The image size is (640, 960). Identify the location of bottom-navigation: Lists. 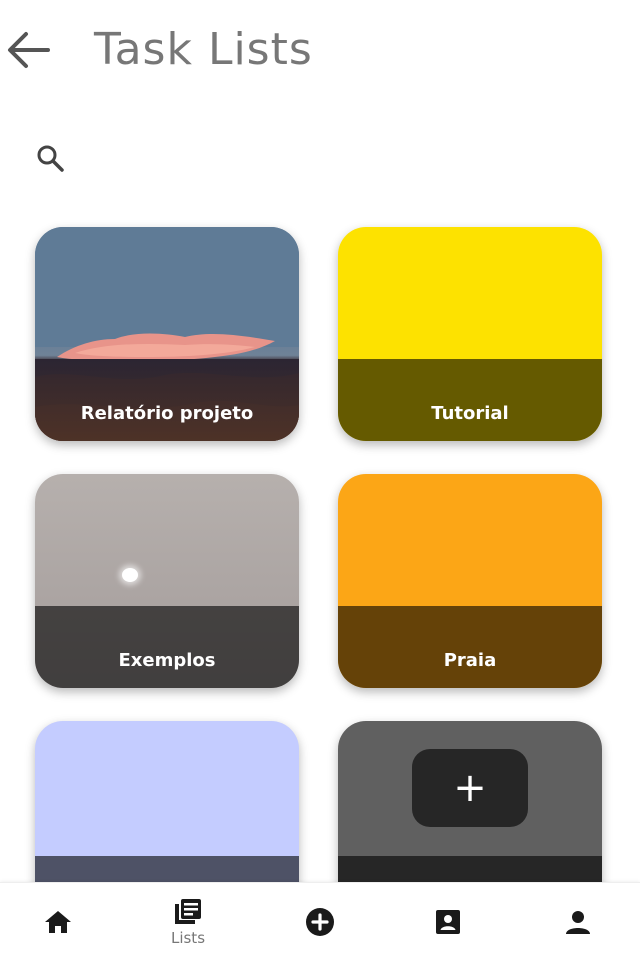
(320, 921).